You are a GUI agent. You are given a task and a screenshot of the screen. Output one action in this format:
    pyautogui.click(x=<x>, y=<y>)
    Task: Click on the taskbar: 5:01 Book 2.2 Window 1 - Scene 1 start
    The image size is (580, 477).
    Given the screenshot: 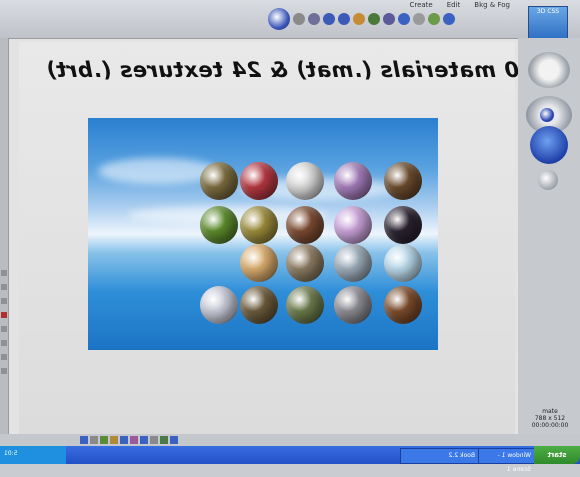 What is the action you would take?
    pyautogui.click(x=290, y=459)
    